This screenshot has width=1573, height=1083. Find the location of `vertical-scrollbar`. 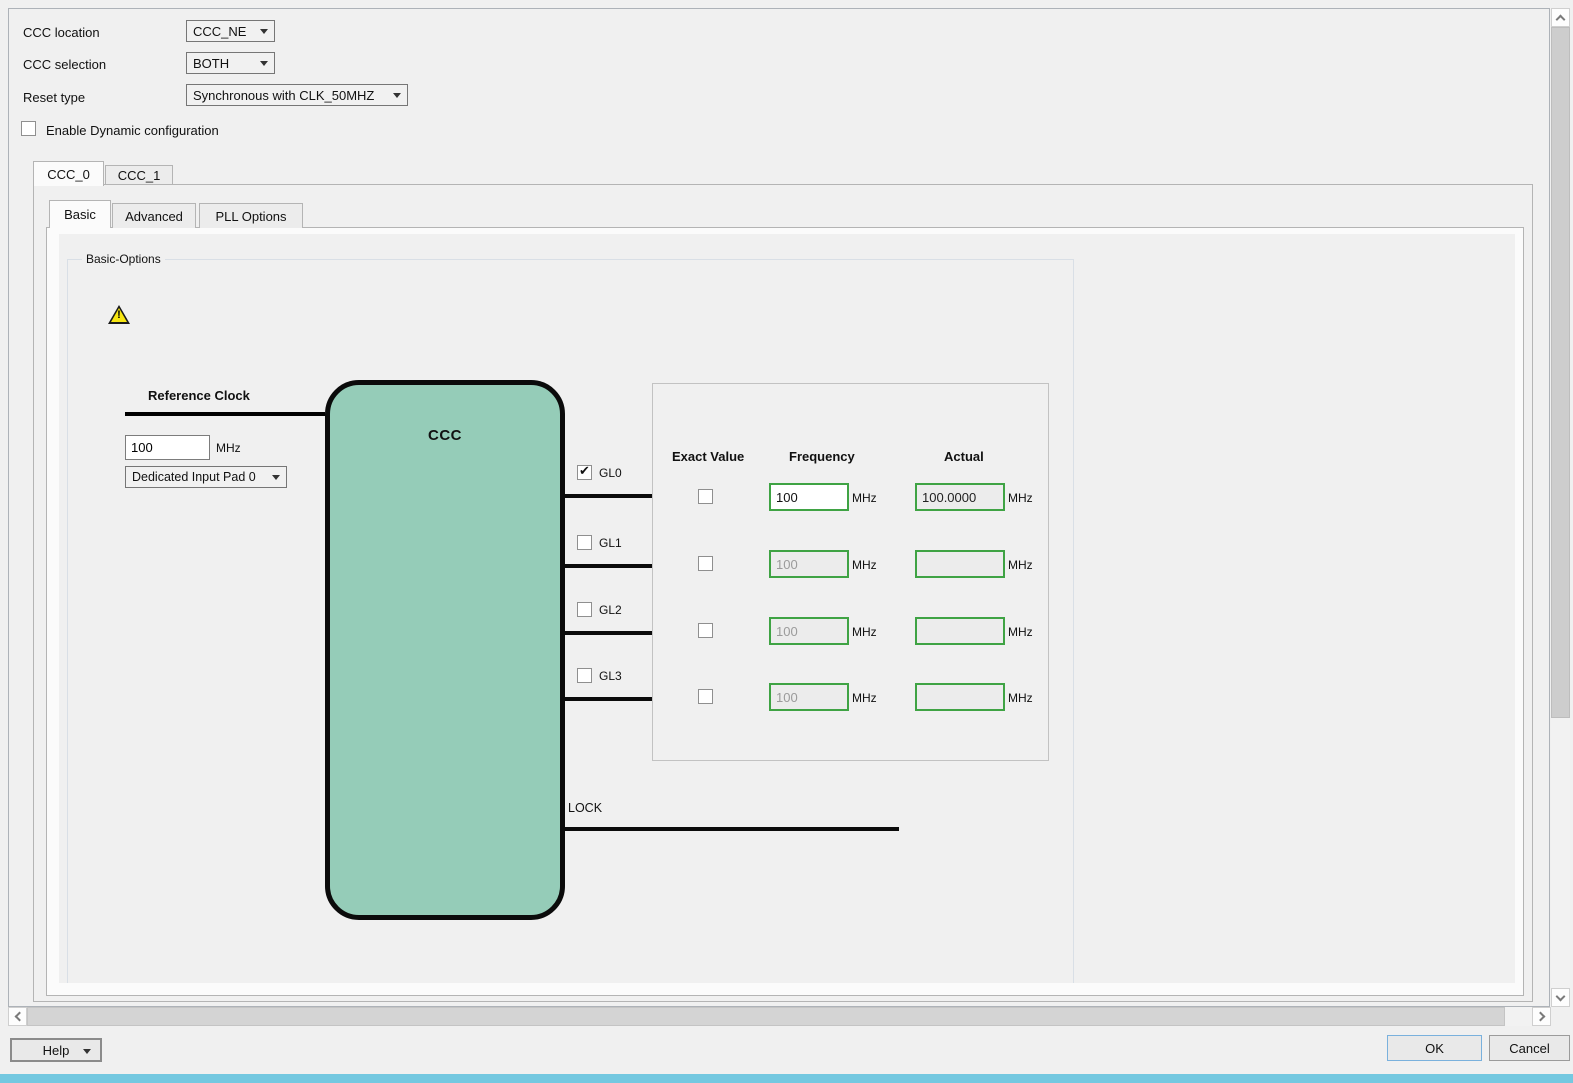

vertical-scrollbar is located at coordinates (1560, 507).